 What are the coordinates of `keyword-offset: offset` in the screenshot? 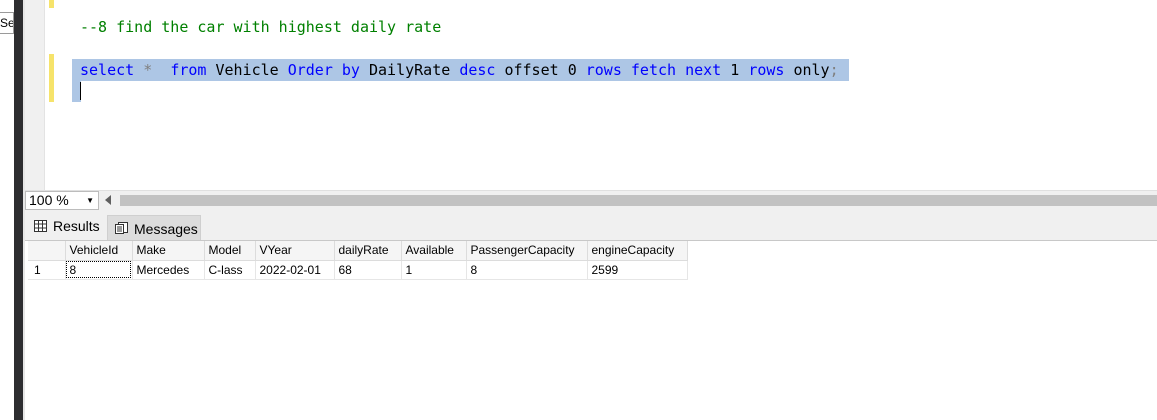 It's located at (531, 70).